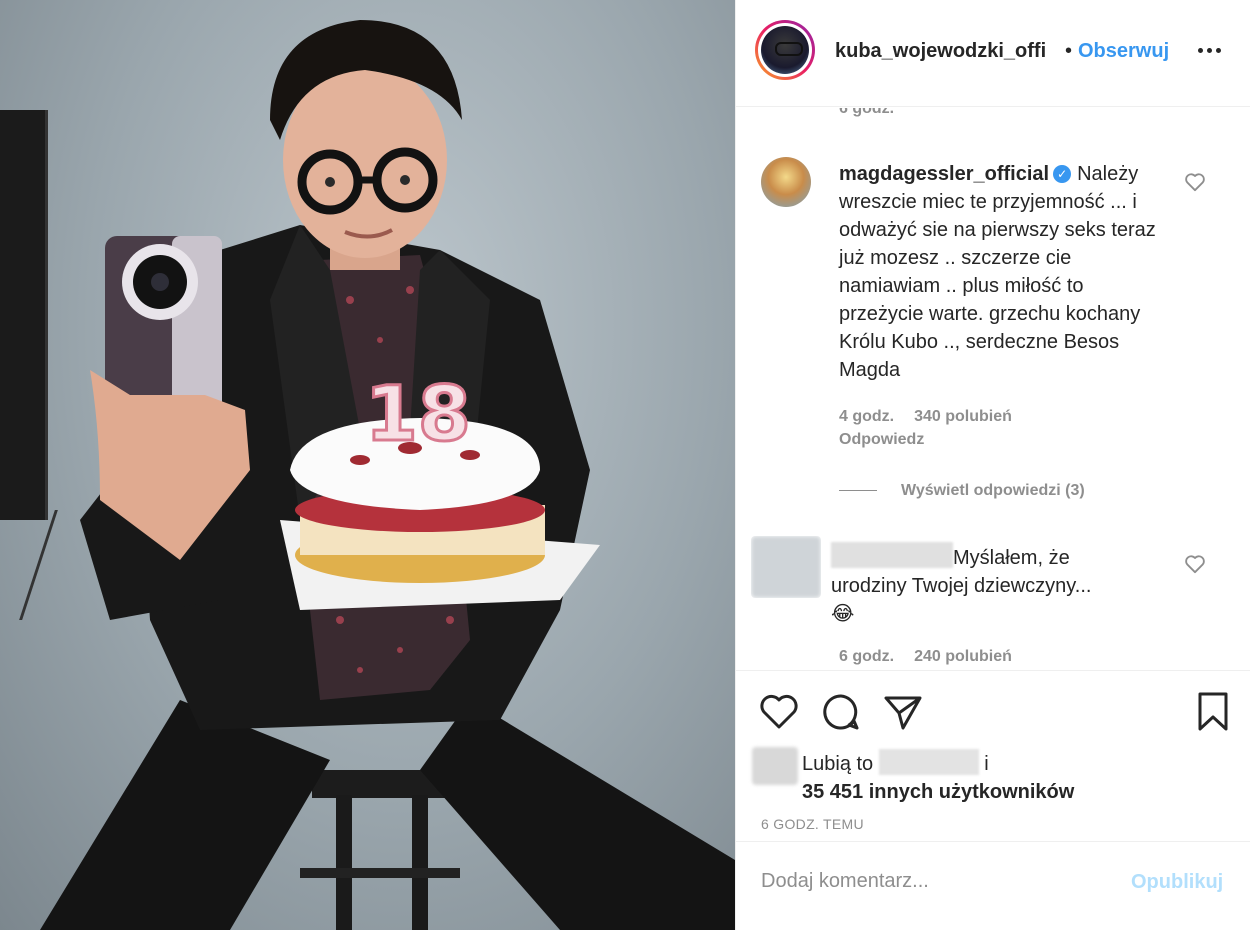  I want to click on author-avatar, so click(785, 50).